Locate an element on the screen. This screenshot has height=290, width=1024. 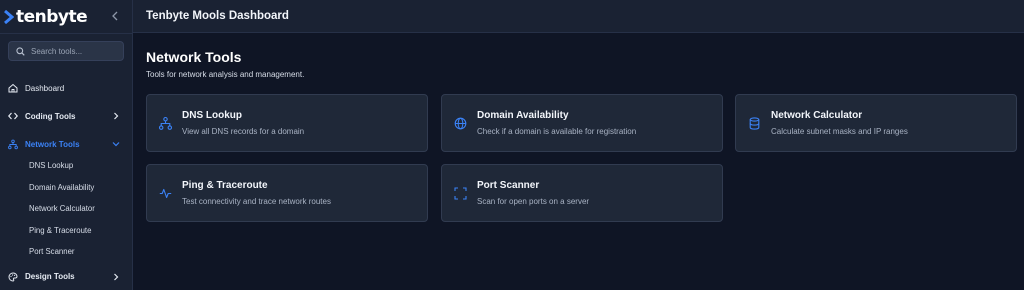
database-icon is located at coordinates (754, 123).